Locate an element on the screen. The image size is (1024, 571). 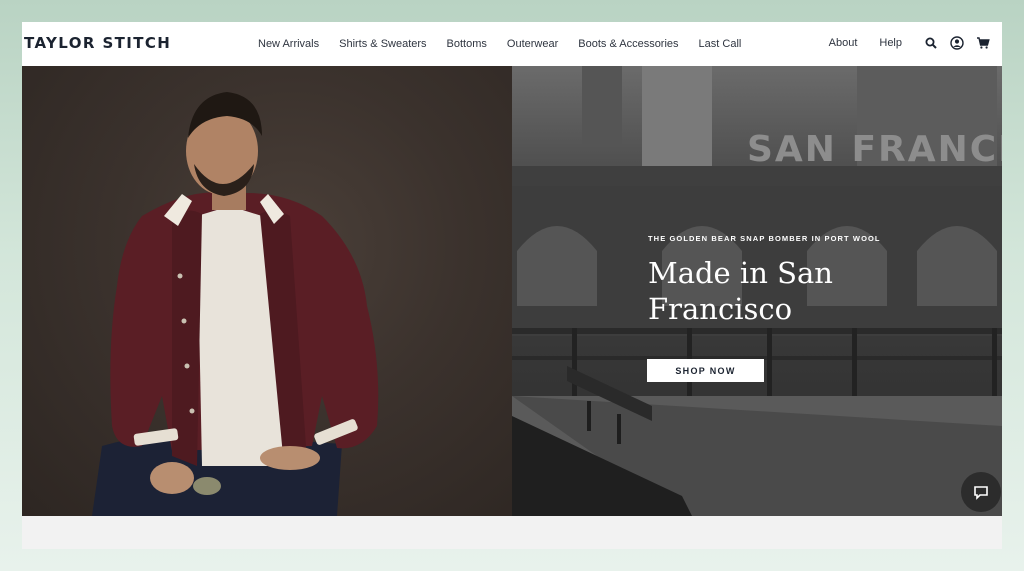
account-icon is located at coordinates (957, 43).